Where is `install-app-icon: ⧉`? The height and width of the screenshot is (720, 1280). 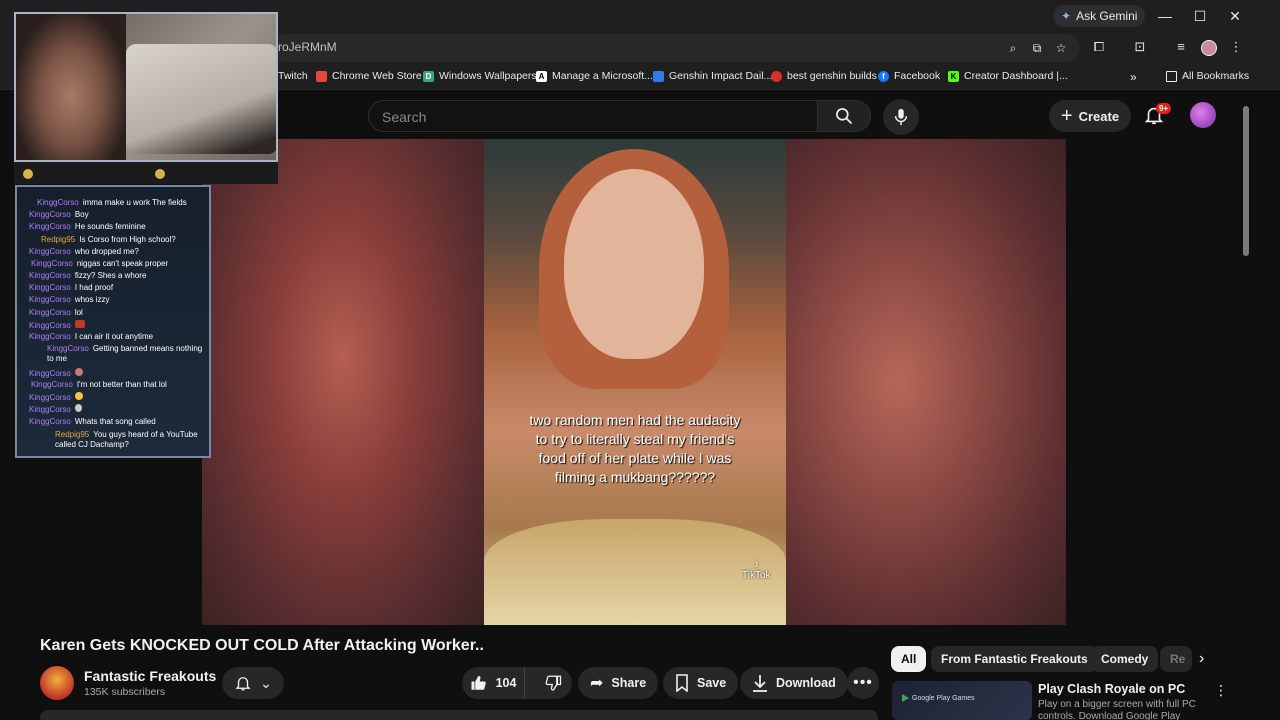
install-app-icon: ⧉ is located at coordinates (1037, 48).